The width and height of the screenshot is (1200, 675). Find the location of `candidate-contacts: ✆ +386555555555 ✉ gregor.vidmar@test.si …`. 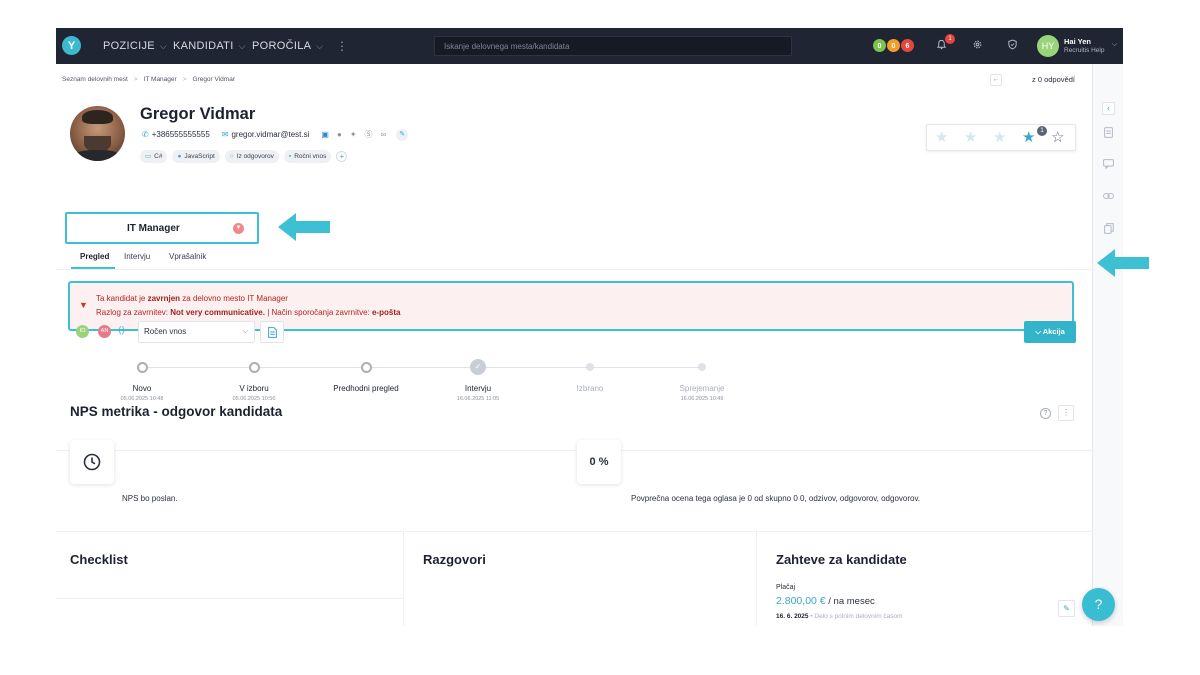

candidate-contacts: ✆ +386555555555 ✉ gregor.vidmar@test.si … is located at coordinates (275, 134).